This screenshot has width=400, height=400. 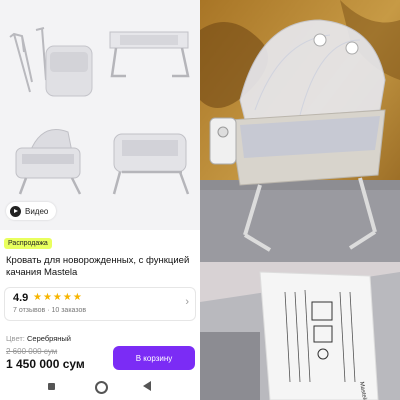 What do you see at coordinates (147, 386) in the screenshot?
I see `back-icon` at bounding box center [147, 386].